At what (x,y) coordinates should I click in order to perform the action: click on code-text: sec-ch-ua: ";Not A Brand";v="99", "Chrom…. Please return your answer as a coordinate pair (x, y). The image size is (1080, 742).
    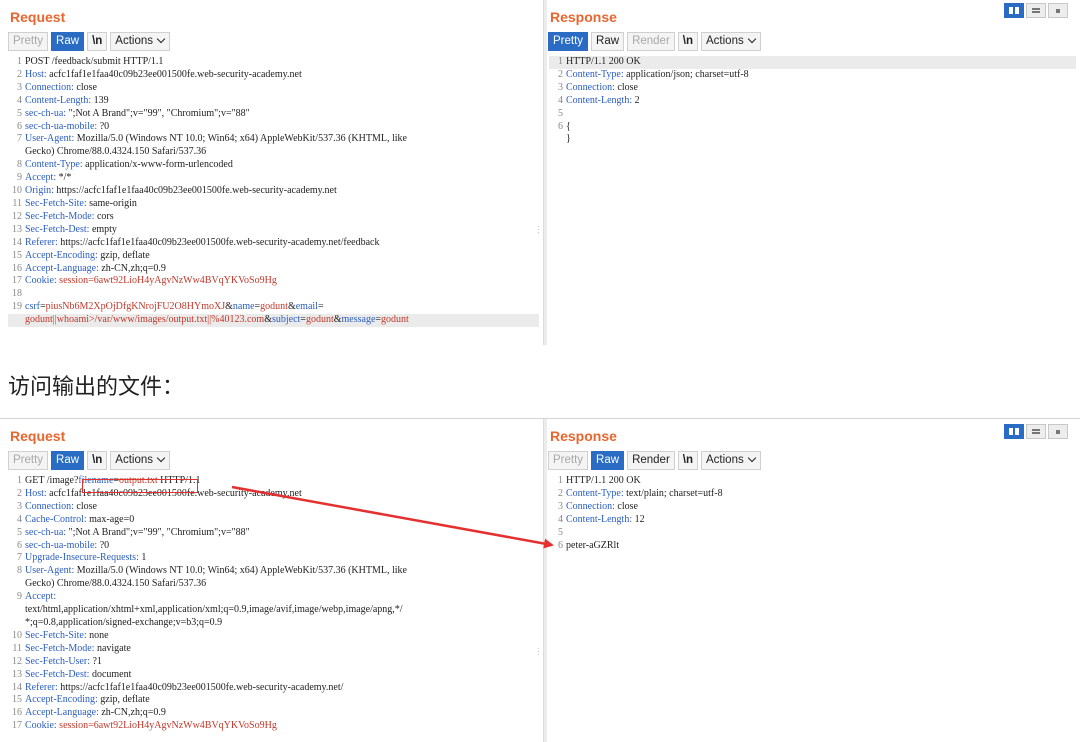
    Looking at the image, I should click on (137, 533).